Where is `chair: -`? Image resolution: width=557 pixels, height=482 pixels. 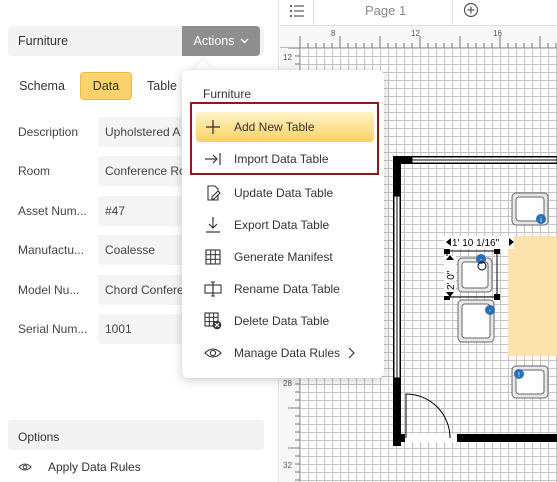
chair: - is located at coordinates (476, 321).